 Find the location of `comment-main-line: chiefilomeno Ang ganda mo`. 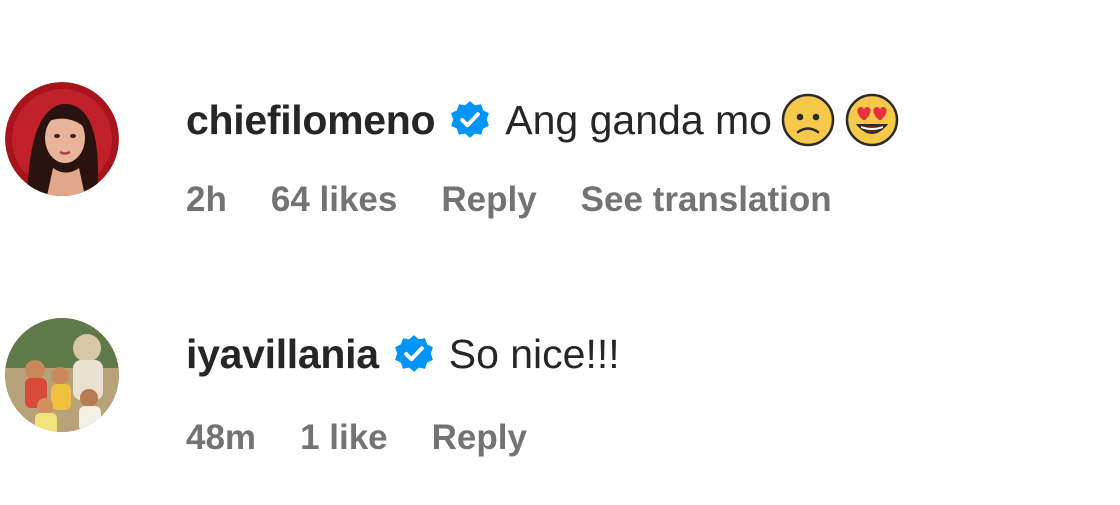

comment-main-line: chiefilomeno Ang ganda mo is located at coordinates (543, 120).